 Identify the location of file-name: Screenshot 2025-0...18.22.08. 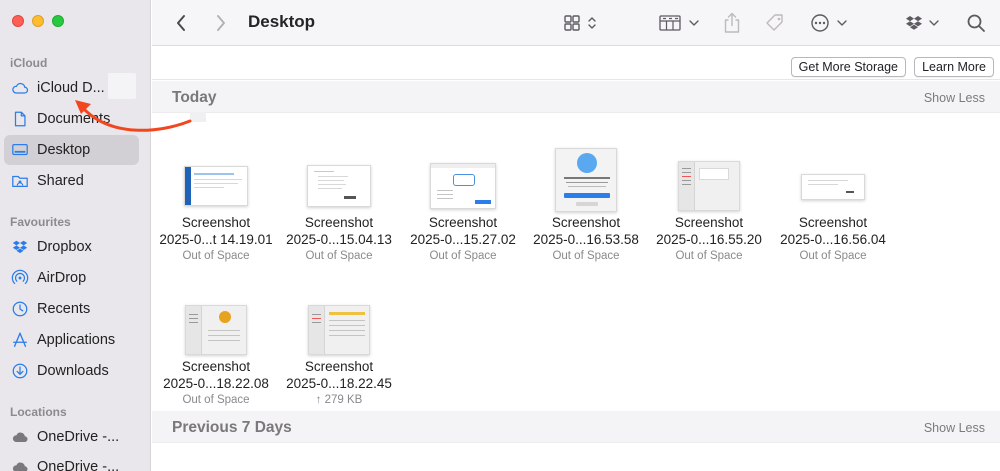
(216, 375).